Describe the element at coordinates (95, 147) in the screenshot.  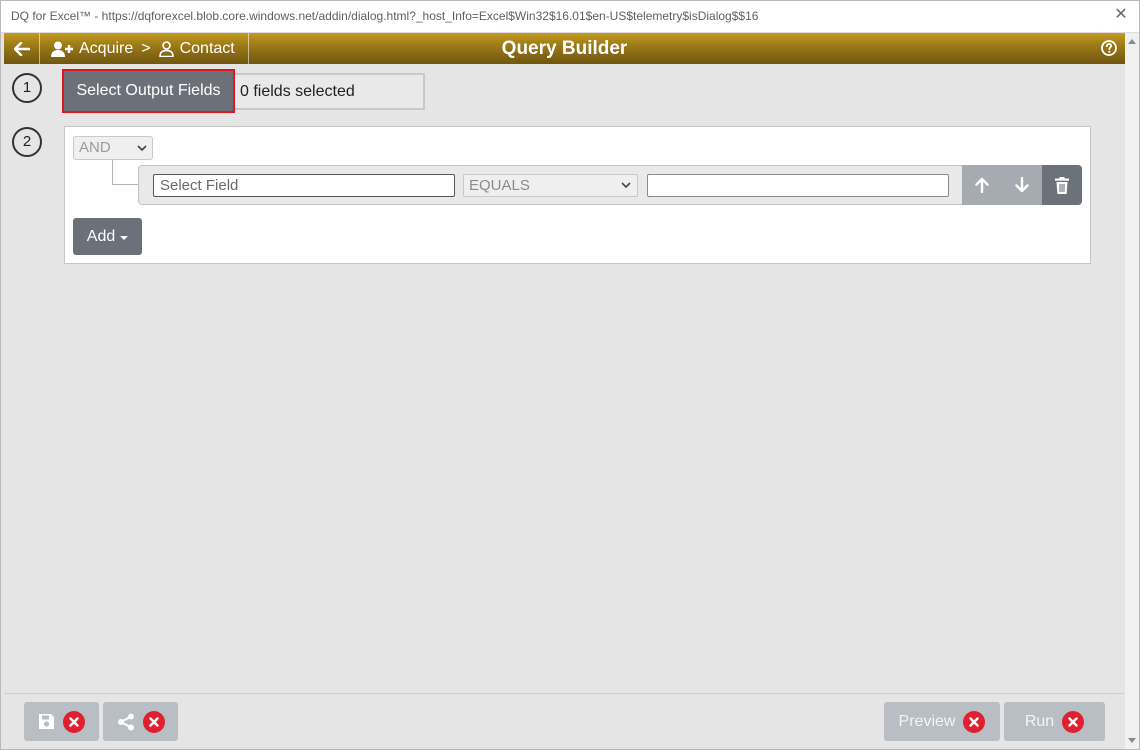
I see `conjunction-value: AND` at that location.